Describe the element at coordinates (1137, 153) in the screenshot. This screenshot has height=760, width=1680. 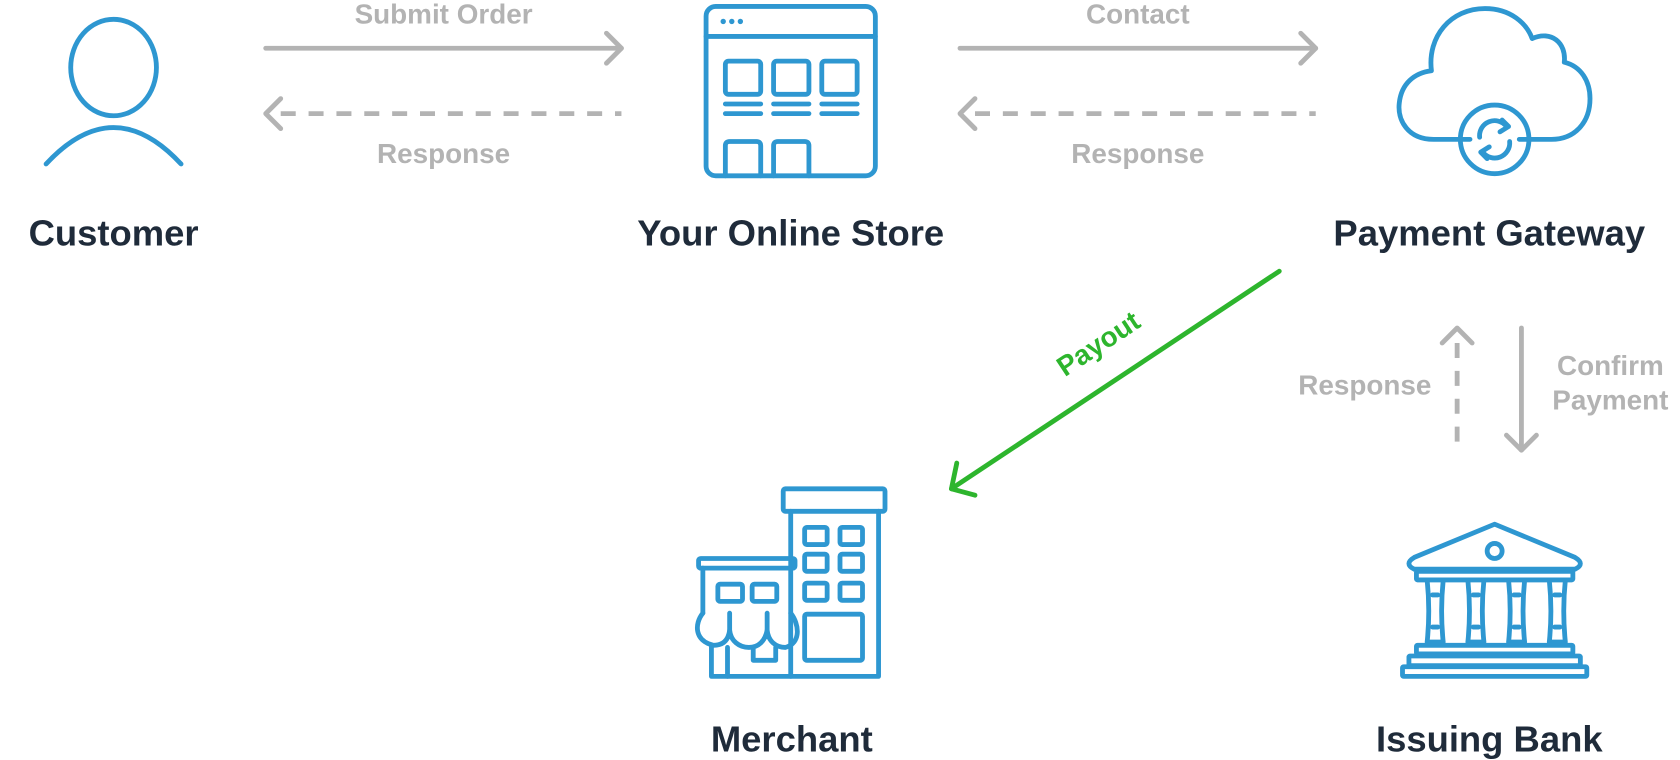
I see `gateway-response-label: Response` at that location.